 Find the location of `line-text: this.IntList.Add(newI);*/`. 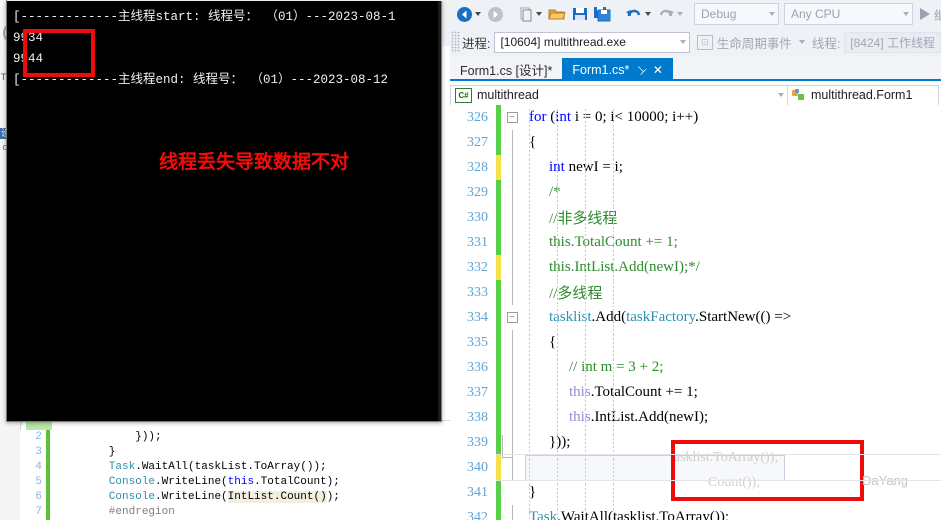

line-text: this.IntList.Add(newI);*/ is located at coordinates (732, 271).